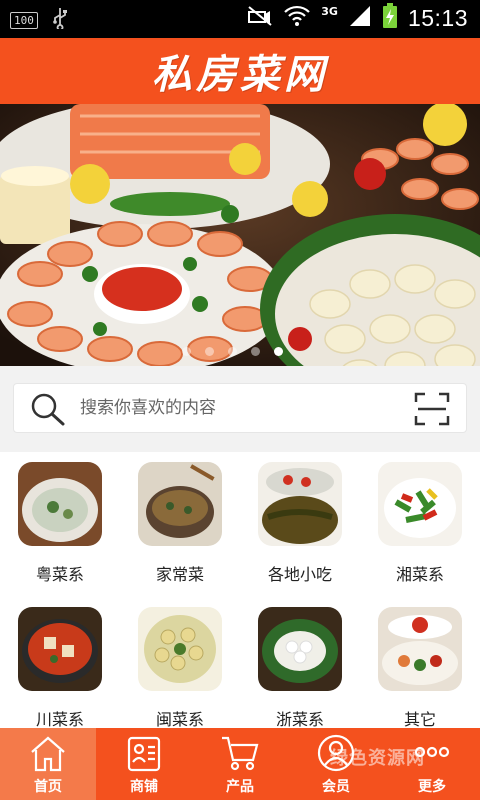  What do you see at coordinates (240, 74) in the screenshot?
I see `app-title: 私房菜网` at bounding box center [240, 74].